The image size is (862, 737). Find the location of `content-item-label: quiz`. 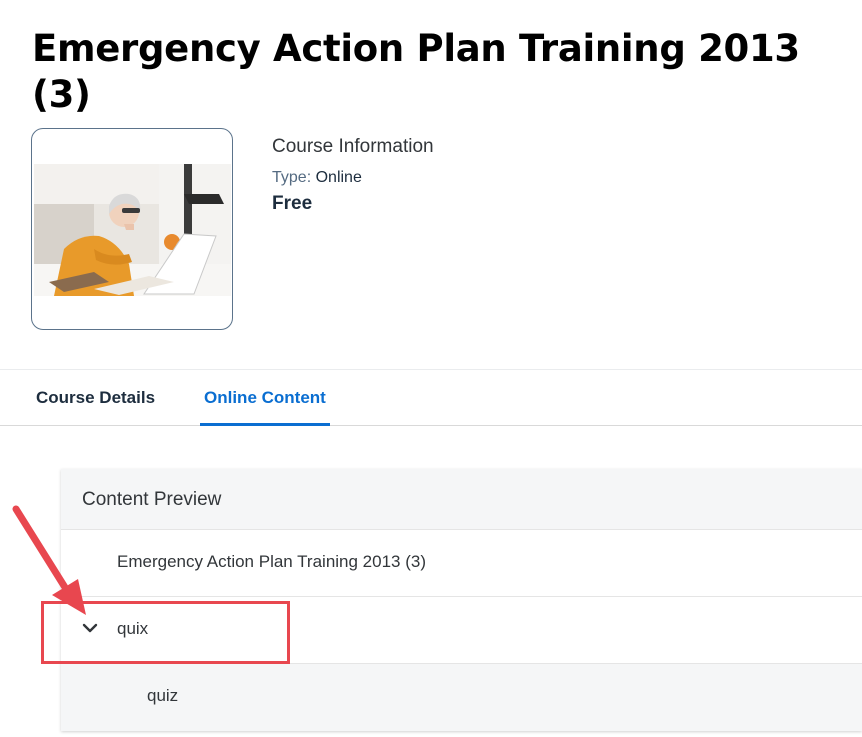

content-item-label: quiz is located at coordinates (163, 695).